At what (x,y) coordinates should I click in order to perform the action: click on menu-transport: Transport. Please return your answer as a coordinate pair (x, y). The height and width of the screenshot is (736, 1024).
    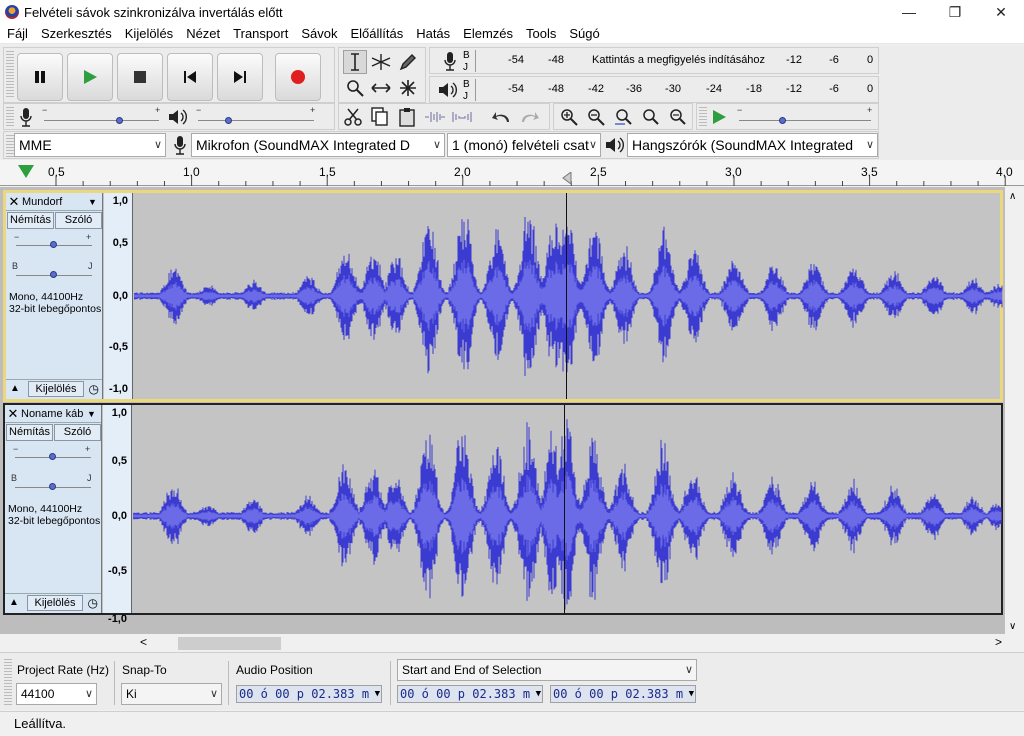
    Looking at the image, I should click on (260, 34).